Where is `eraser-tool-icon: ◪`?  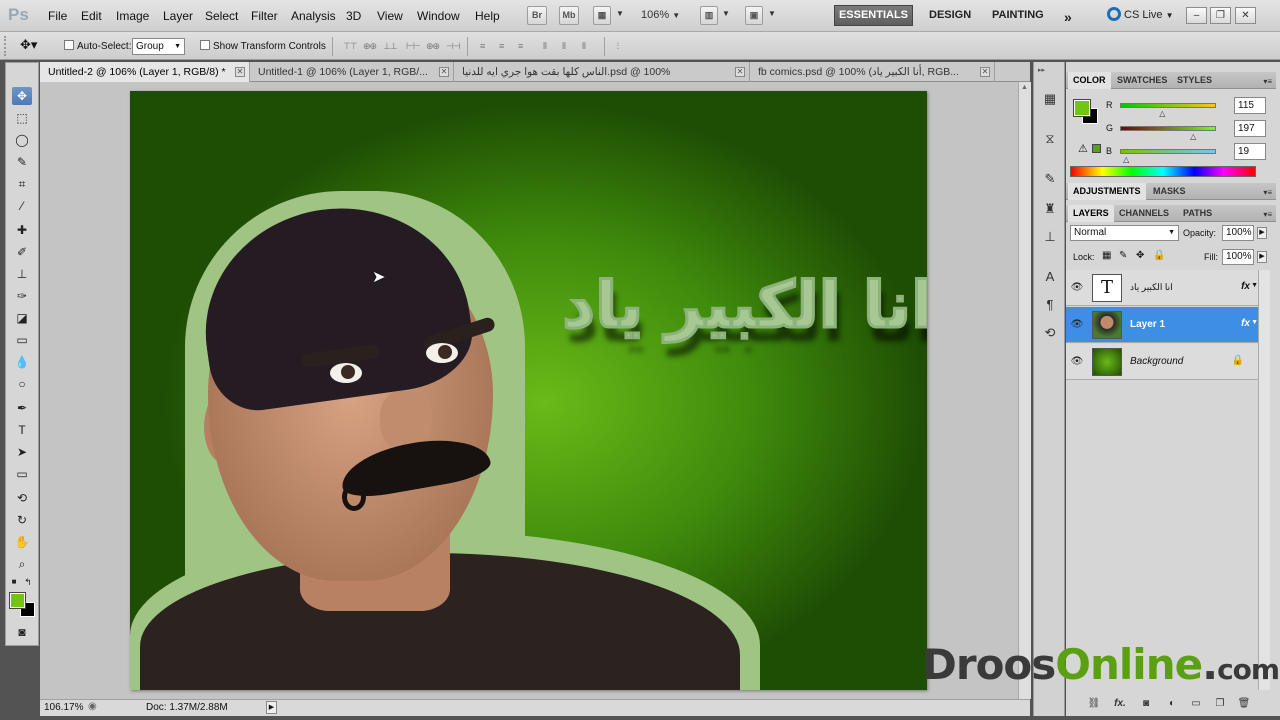 eraser-tool-icon: ◪ is located at coordinates (22, 318).